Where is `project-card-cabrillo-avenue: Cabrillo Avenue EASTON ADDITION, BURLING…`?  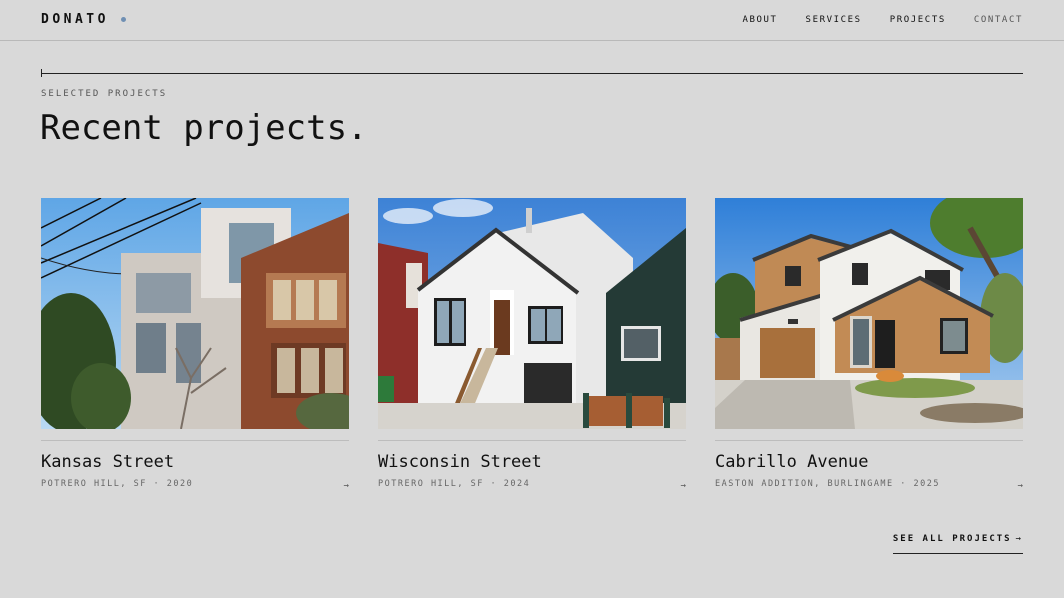 project-card-cabrillo-avenue: Cabrillo Avenue EASTON ADDITION, BURLING… is located at coordinates (869, 348).